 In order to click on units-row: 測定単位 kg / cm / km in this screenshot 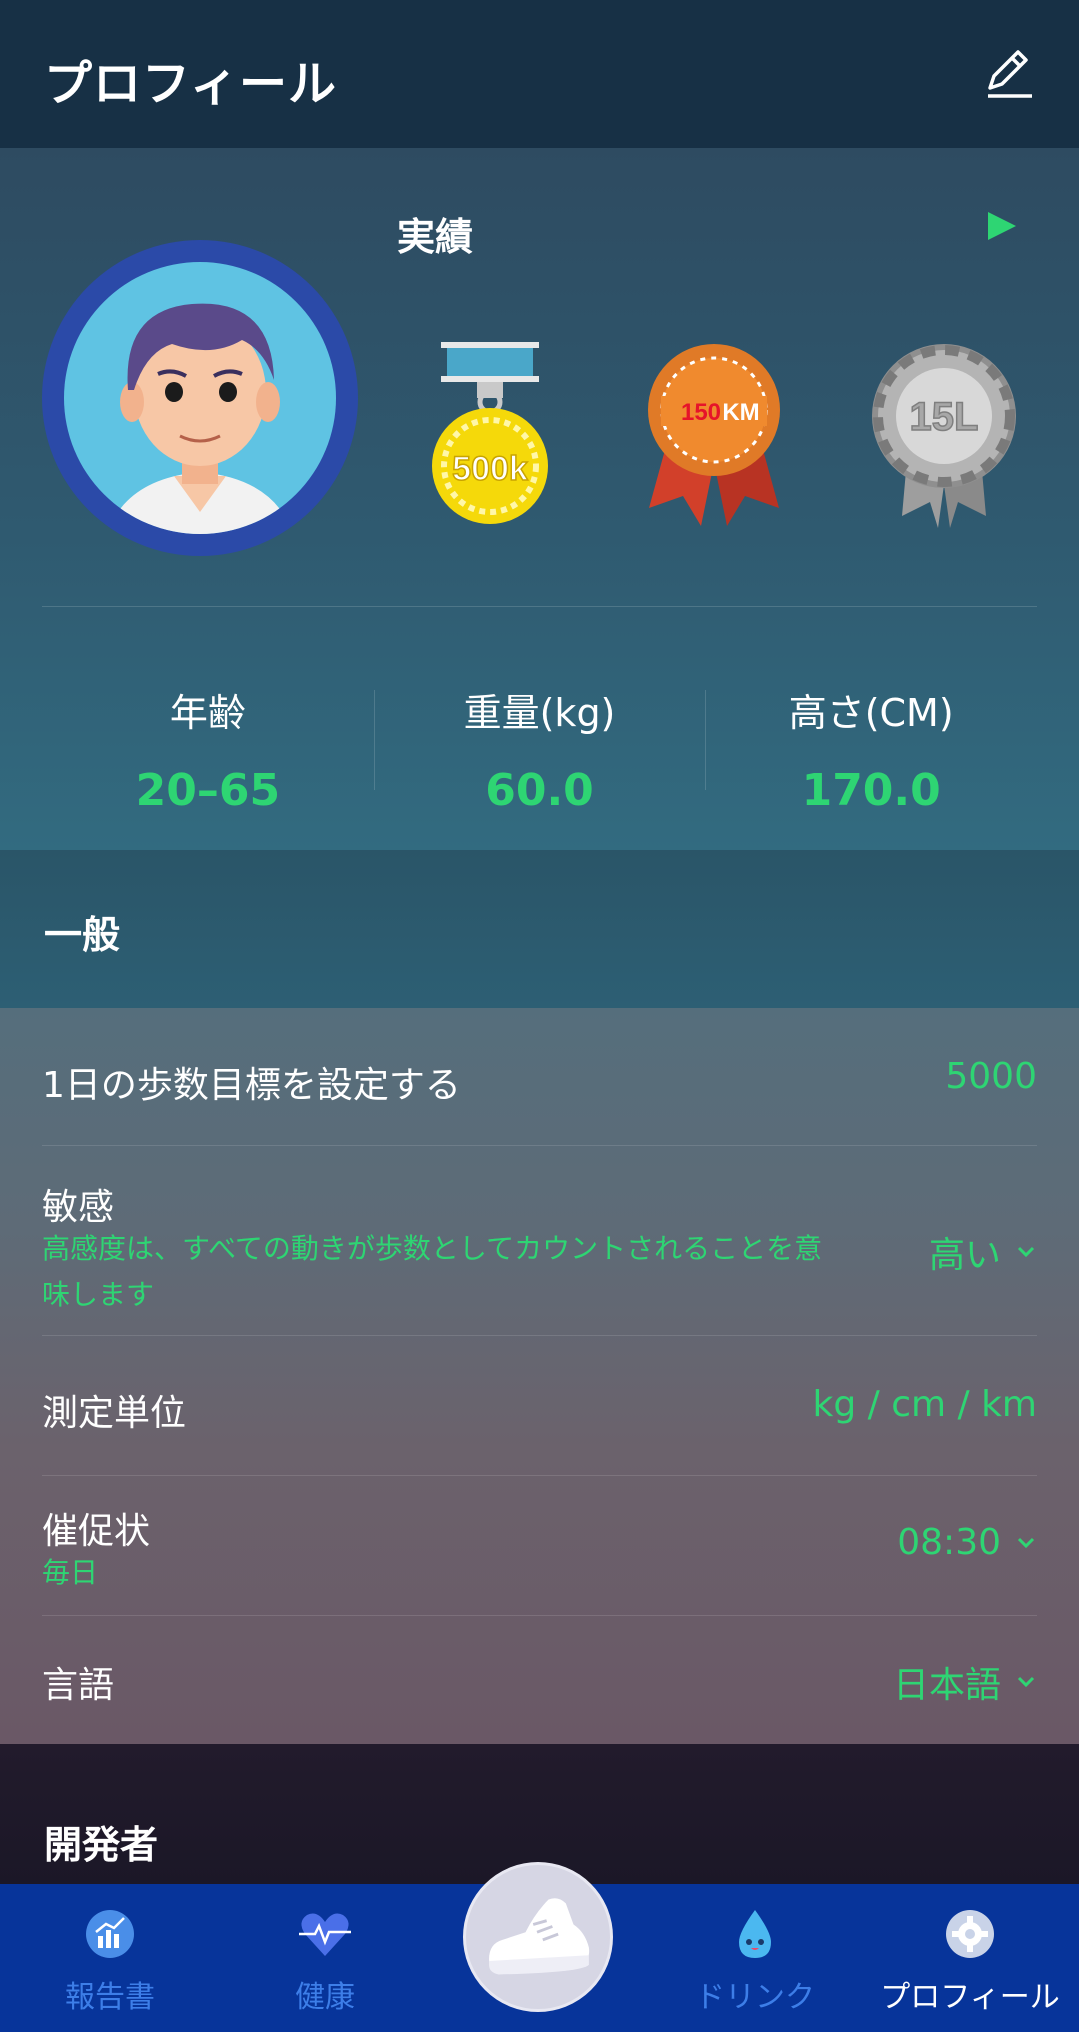, I will do `click(539, 1406)`.